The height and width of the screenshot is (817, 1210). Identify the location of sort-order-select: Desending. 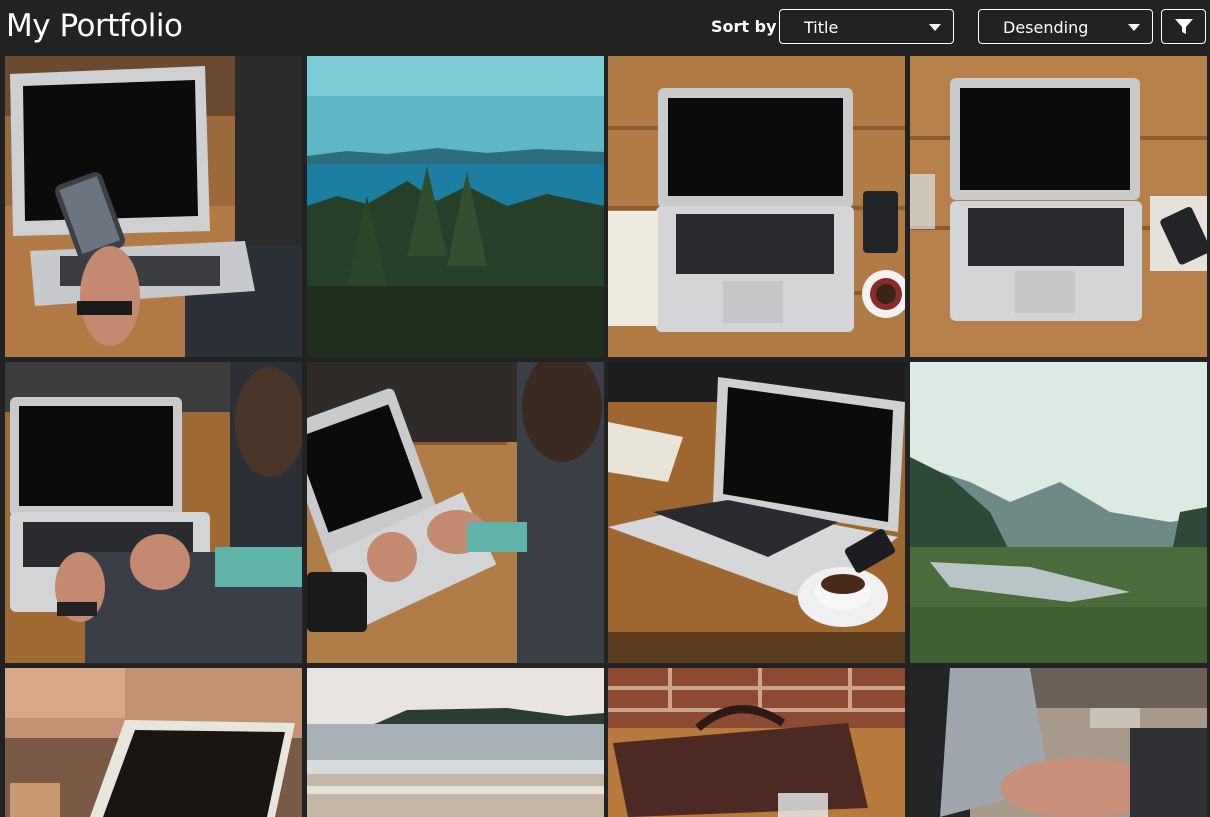
(1065, 26).